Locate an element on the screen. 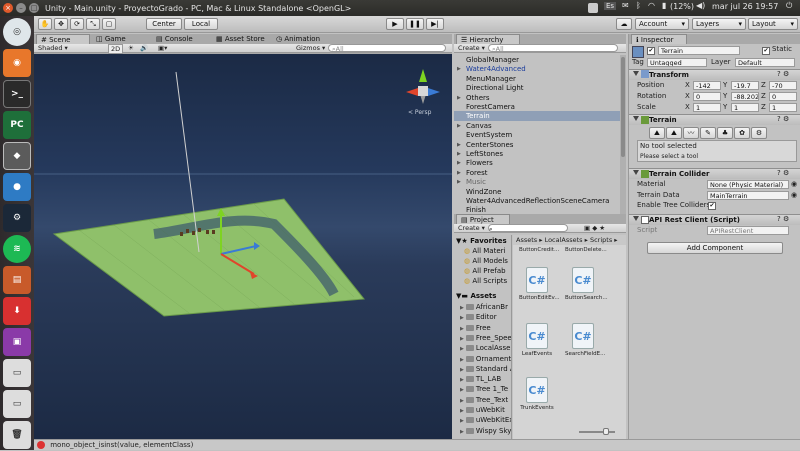 The width and height of the screenshot is (800, 451). axis-label: Y is located at coordinates (725, 107).